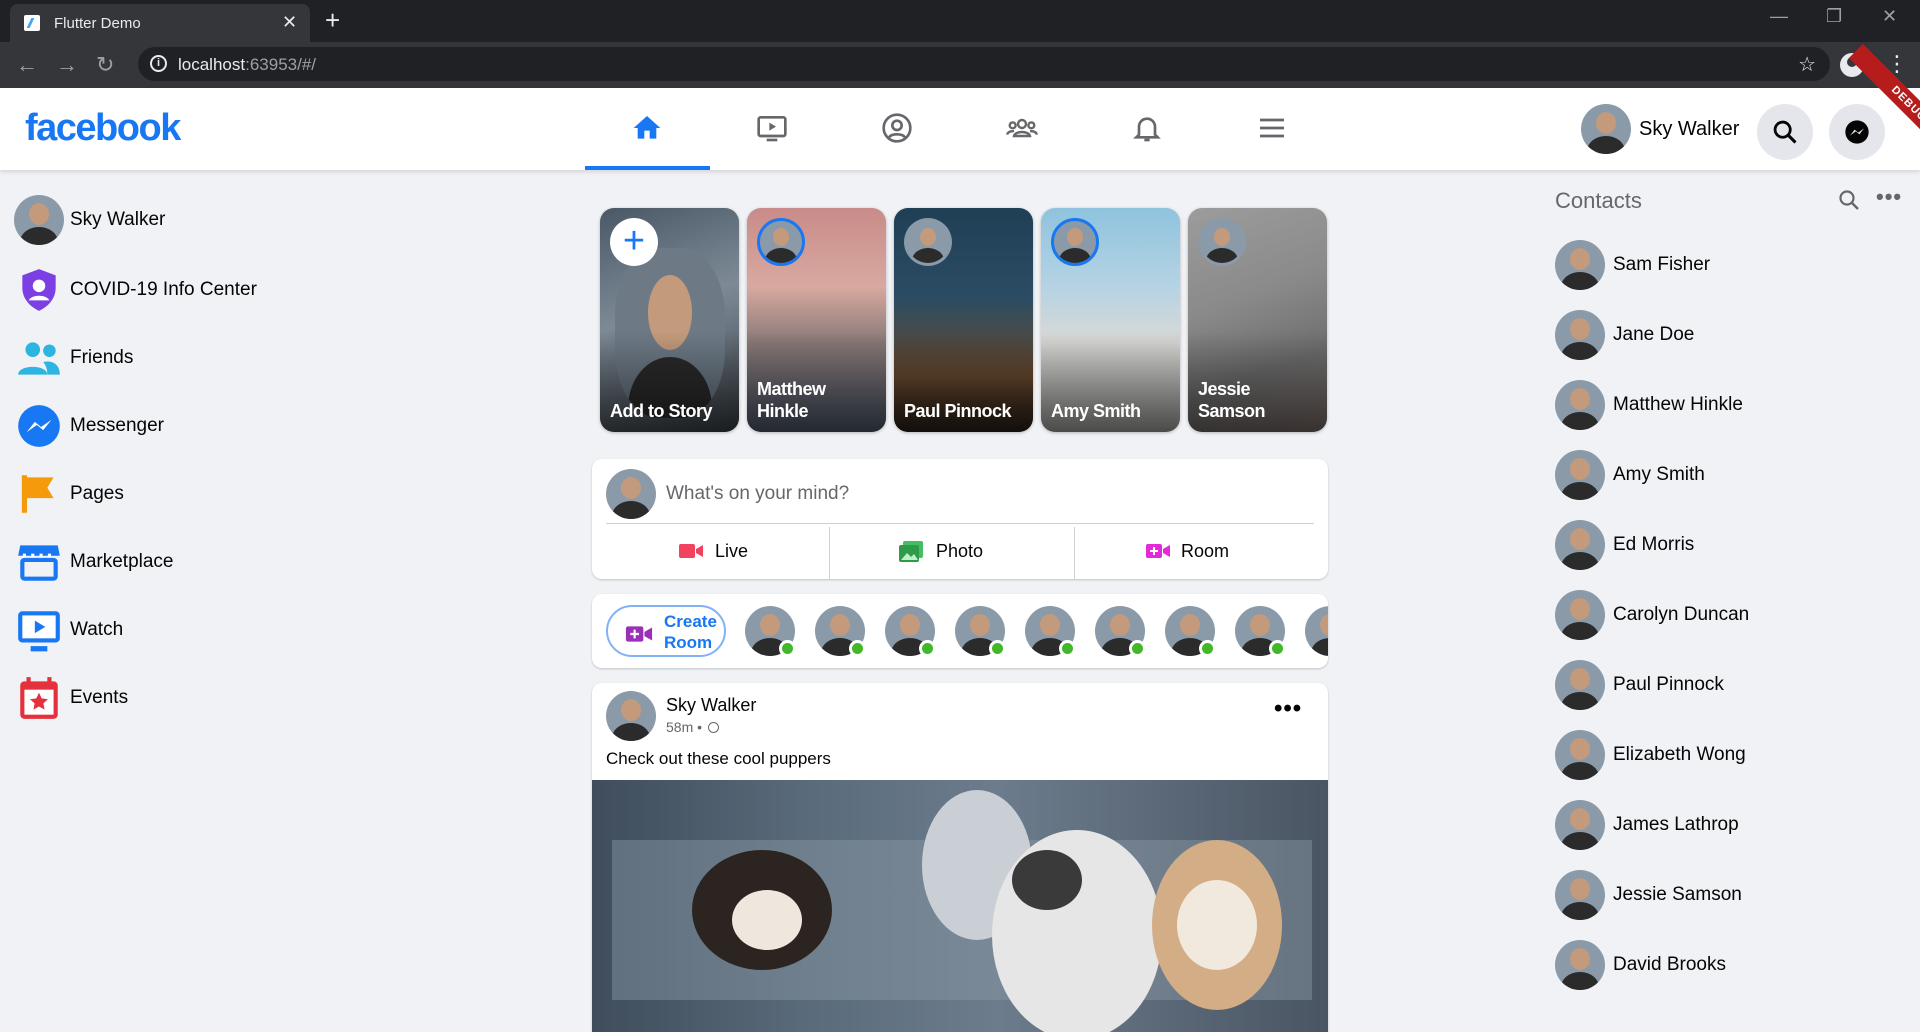 The height and width of the screenshot is (1032, 1920). I want to click on post-caption: Check out these cool puppers, so click(718, 758).